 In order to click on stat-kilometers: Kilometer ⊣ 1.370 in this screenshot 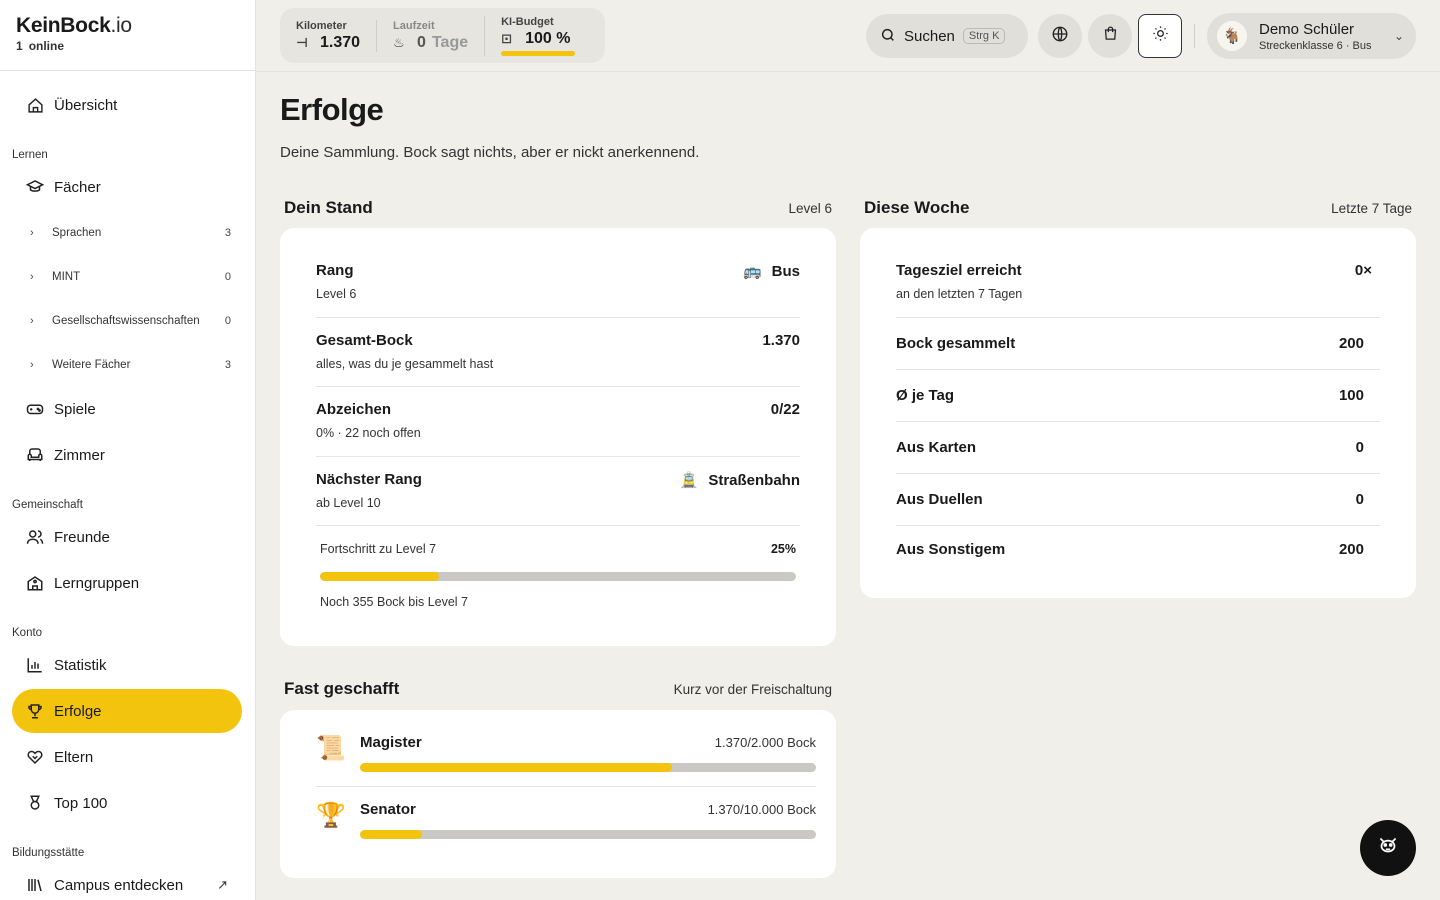, I will do `click(335, 36)`.